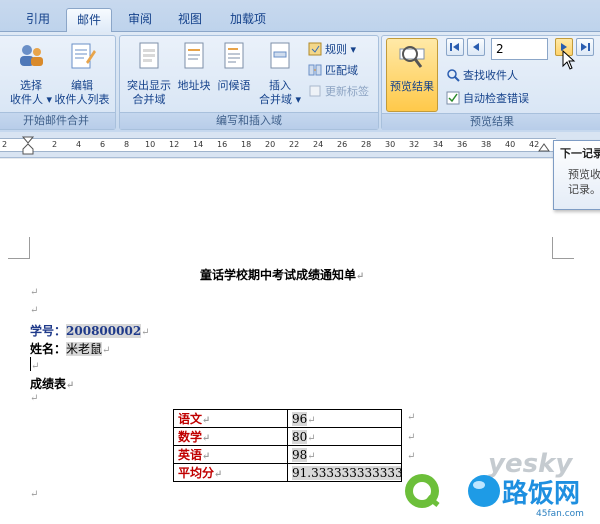 This screenshot has height=524, width=600. I want to click on table-cell-subject: 英语↵, so click(230, 454).